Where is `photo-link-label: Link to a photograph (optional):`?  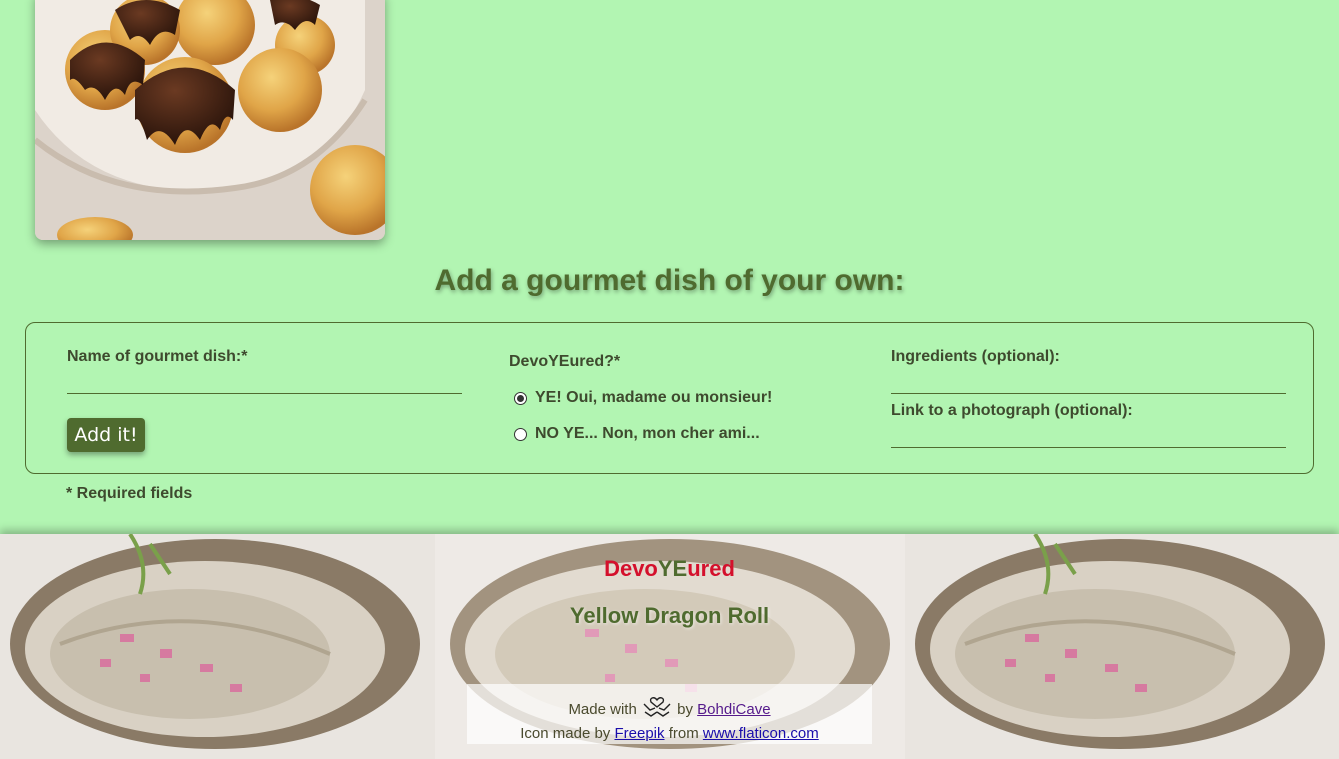 photo-link-label: Link to a photograph (optional): is located at coordinates (1012, 410).